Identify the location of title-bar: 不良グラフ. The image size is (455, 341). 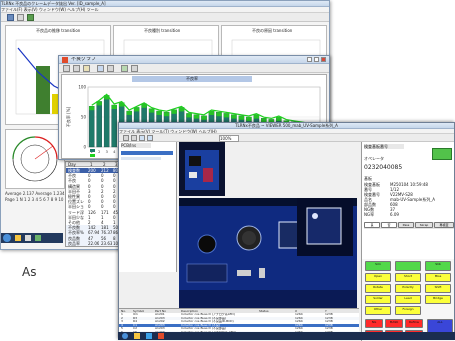
(194, 60).